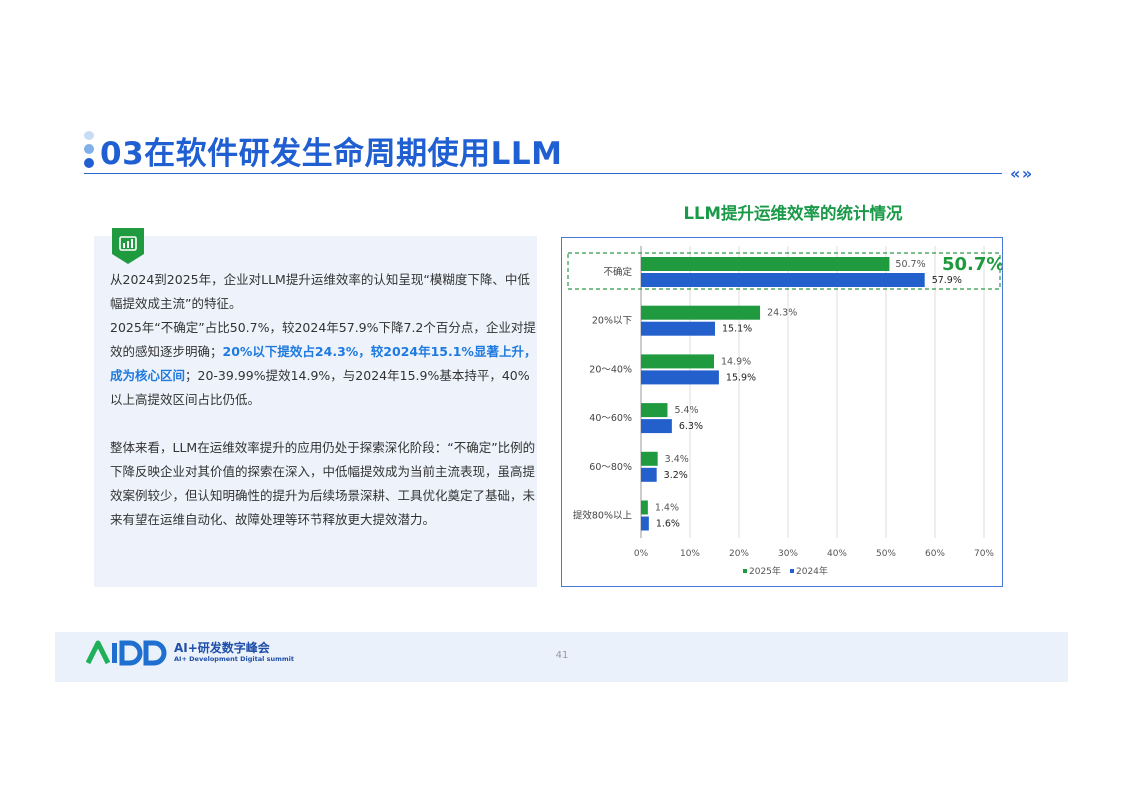 The height and width of the screenshot is (794, 1123). Describe the element at coordinates (617, 272) in the screenshot. I see `category-label: 不确定` at that location.